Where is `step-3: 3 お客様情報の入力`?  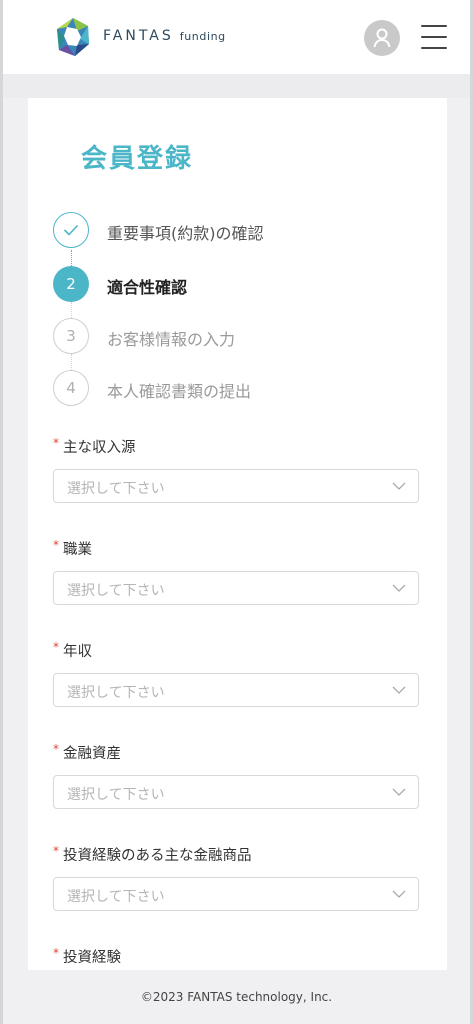 step-3: 3 お客様情報の入力 is located at coordinates (233, 336).